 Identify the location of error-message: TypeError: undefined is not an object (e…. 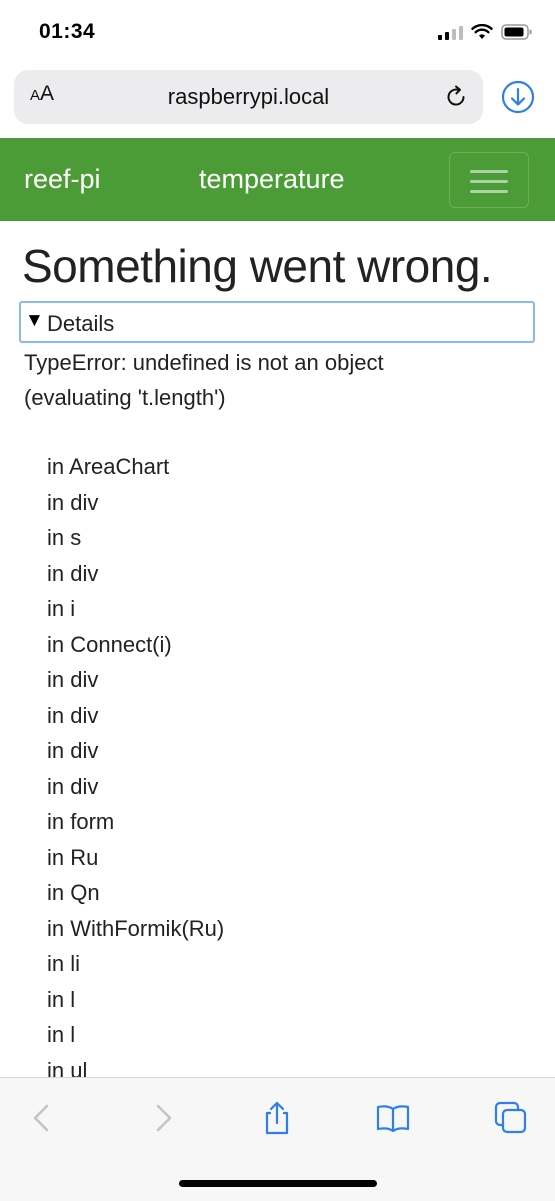
(279, 380).